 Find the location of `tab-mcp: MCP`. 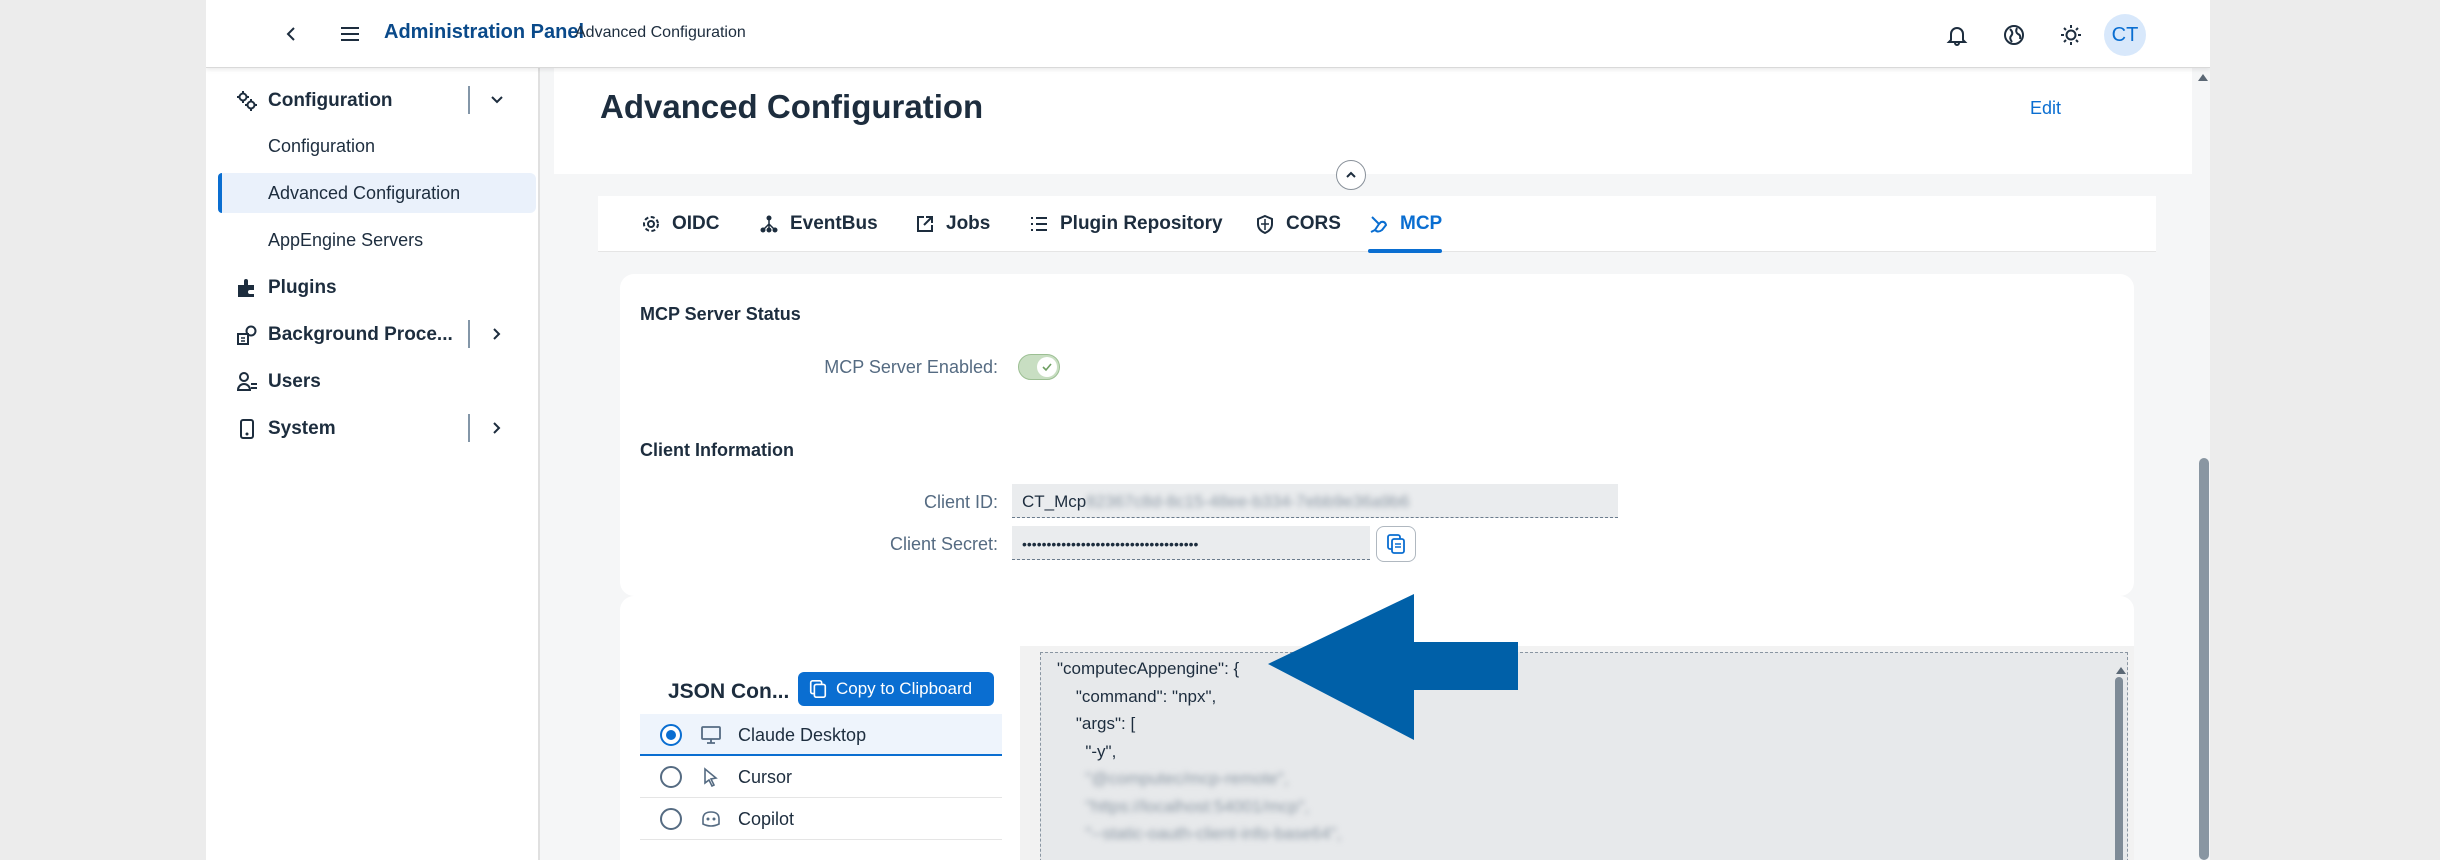

tab-mcp: MCP is located at coordinates (1405, 224).